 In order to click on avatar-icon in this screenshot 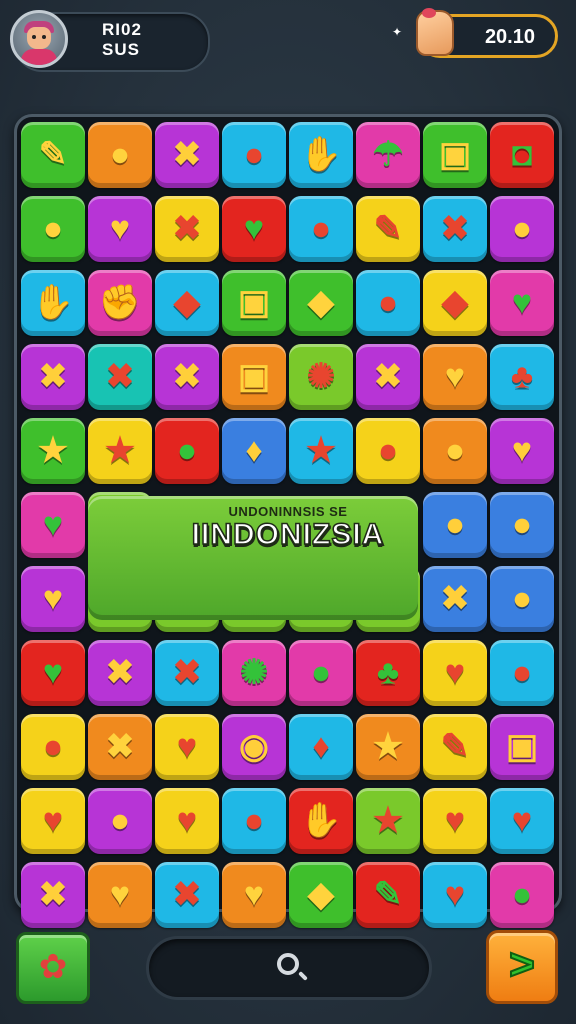, I will do `click(39, 39)`.